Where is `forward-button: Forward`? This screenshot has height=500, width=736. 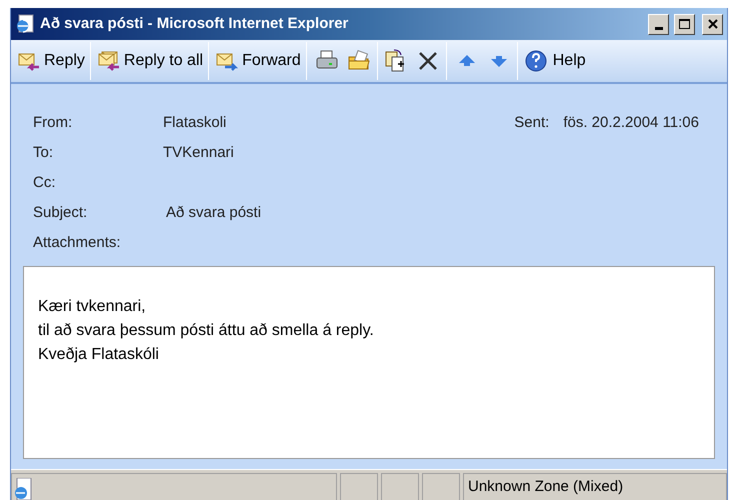 forward-button: Forward is located at coordinates (257, 61).